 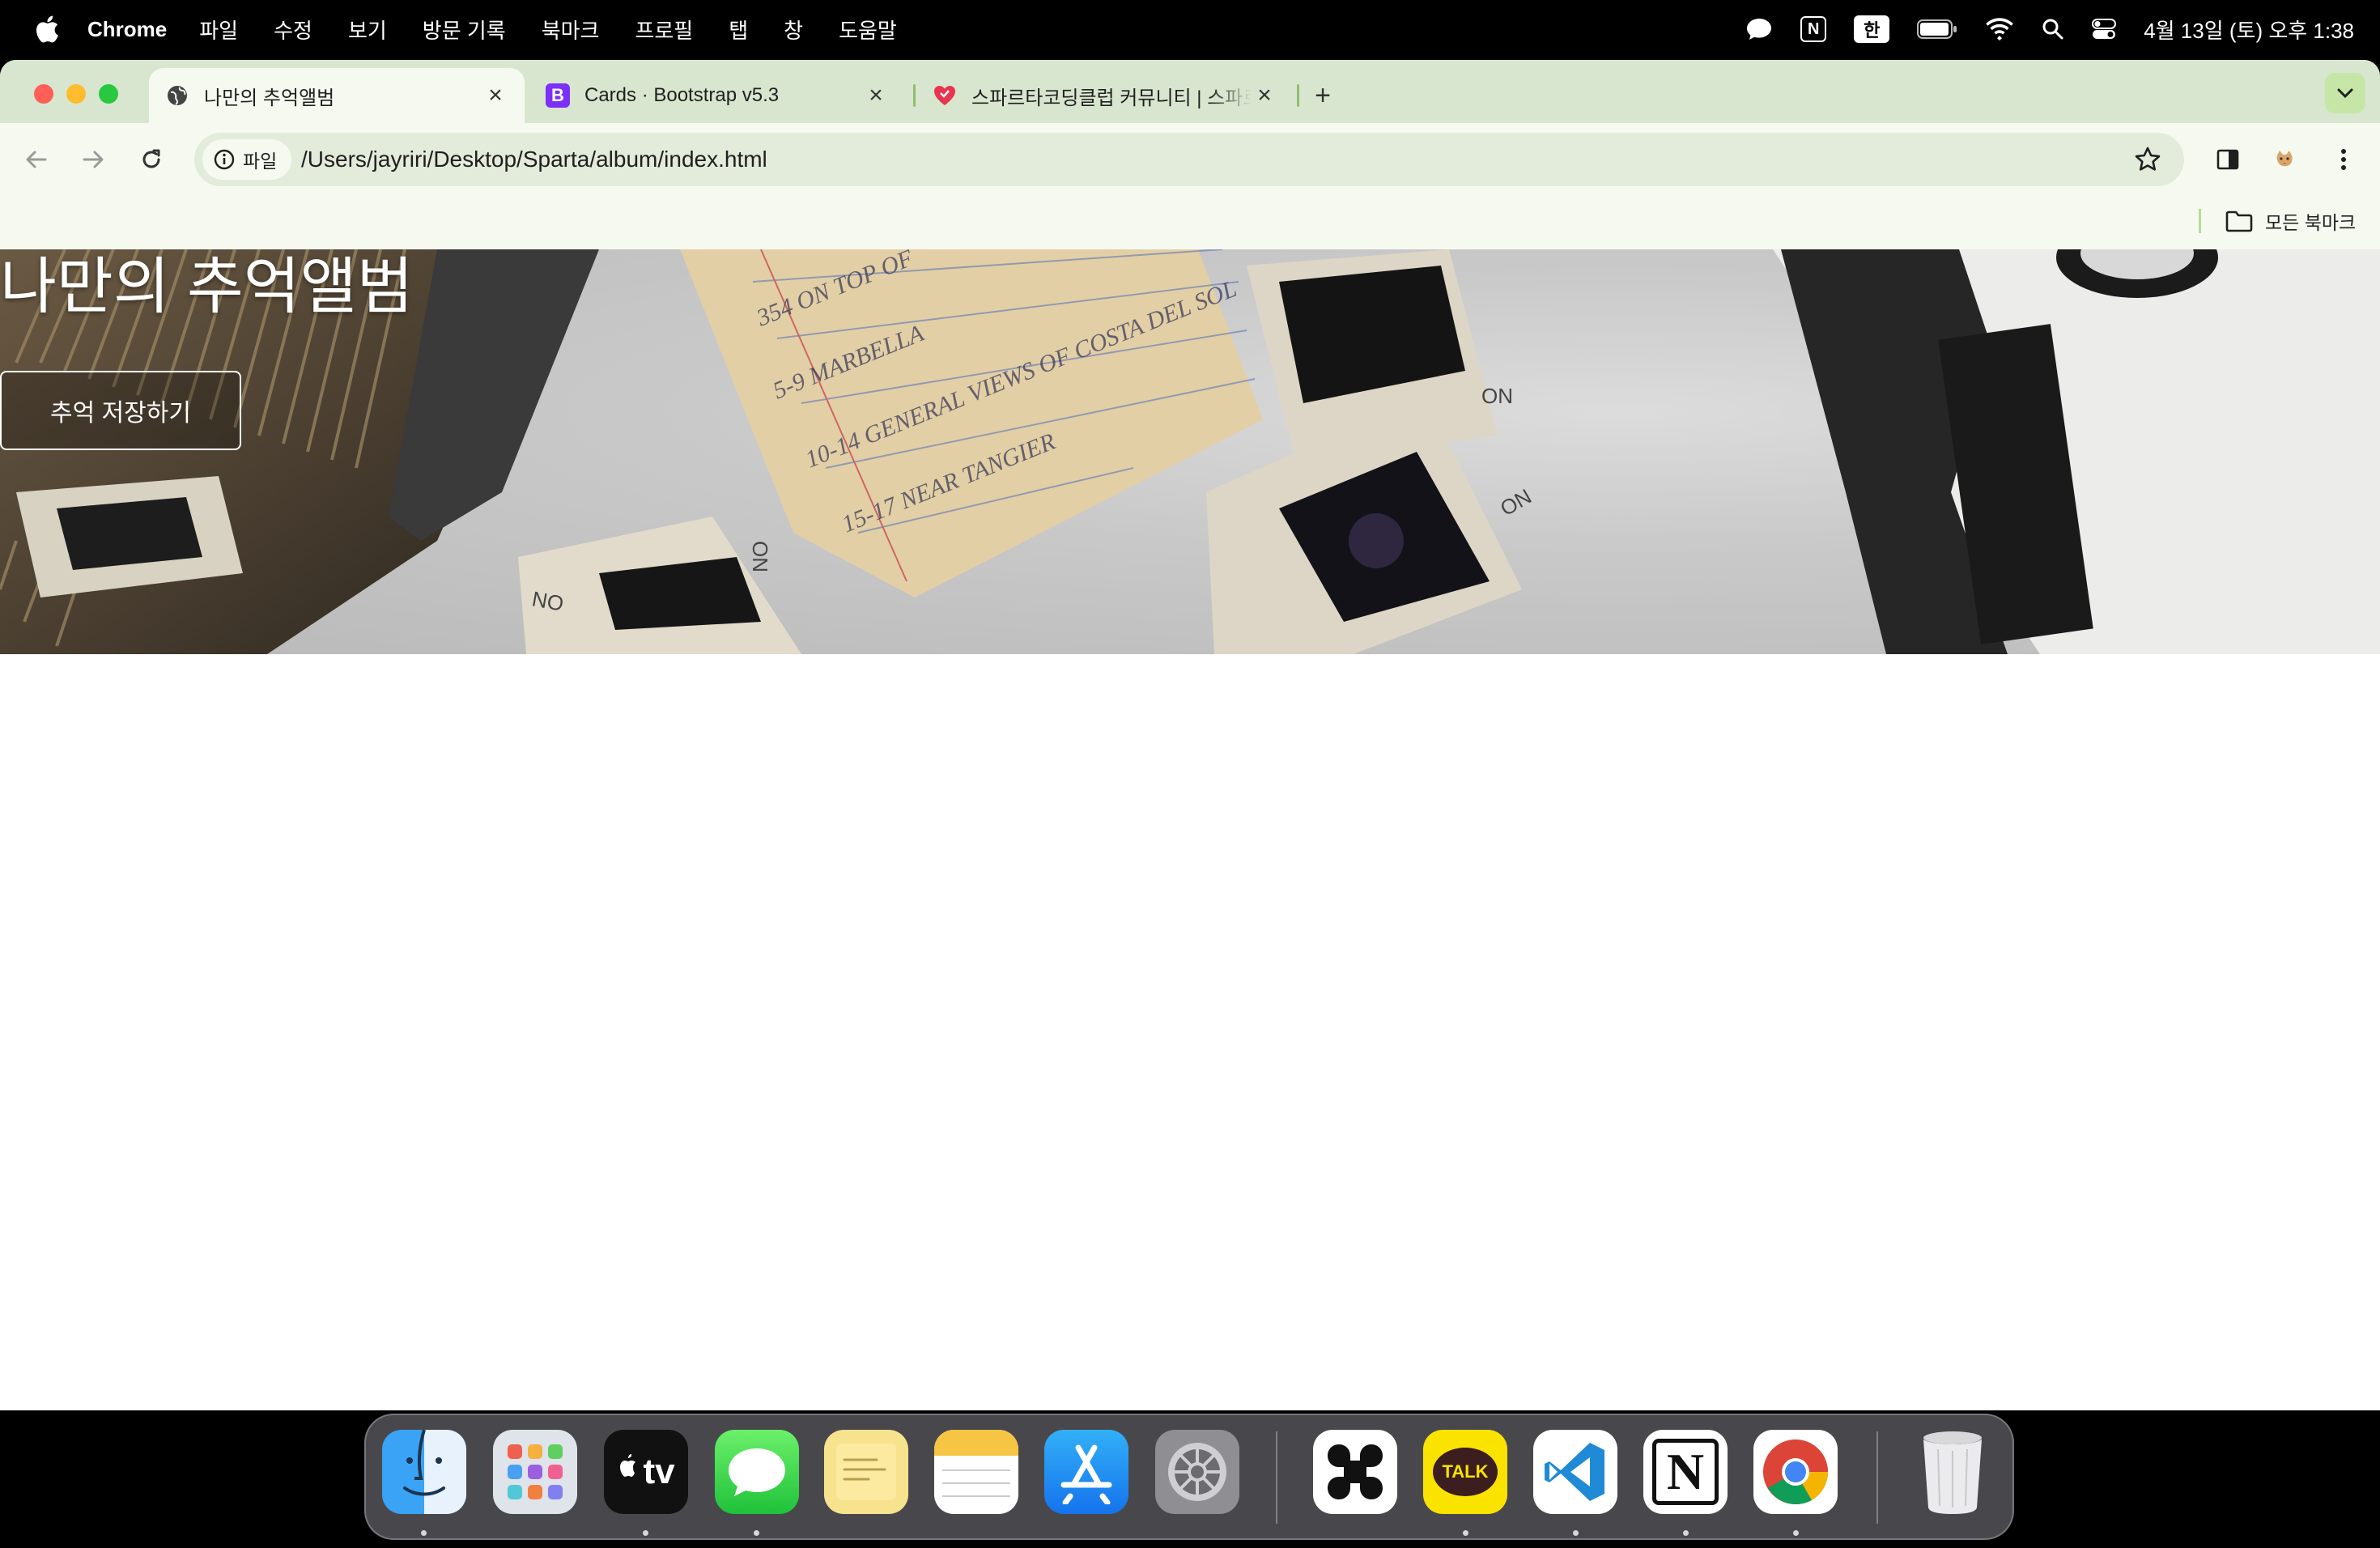 What do you see at coordinates (337, 96) in the screenshot?
I see `tab-album: 나만의 추억앨범 ×` at bounding box center [337, 96].